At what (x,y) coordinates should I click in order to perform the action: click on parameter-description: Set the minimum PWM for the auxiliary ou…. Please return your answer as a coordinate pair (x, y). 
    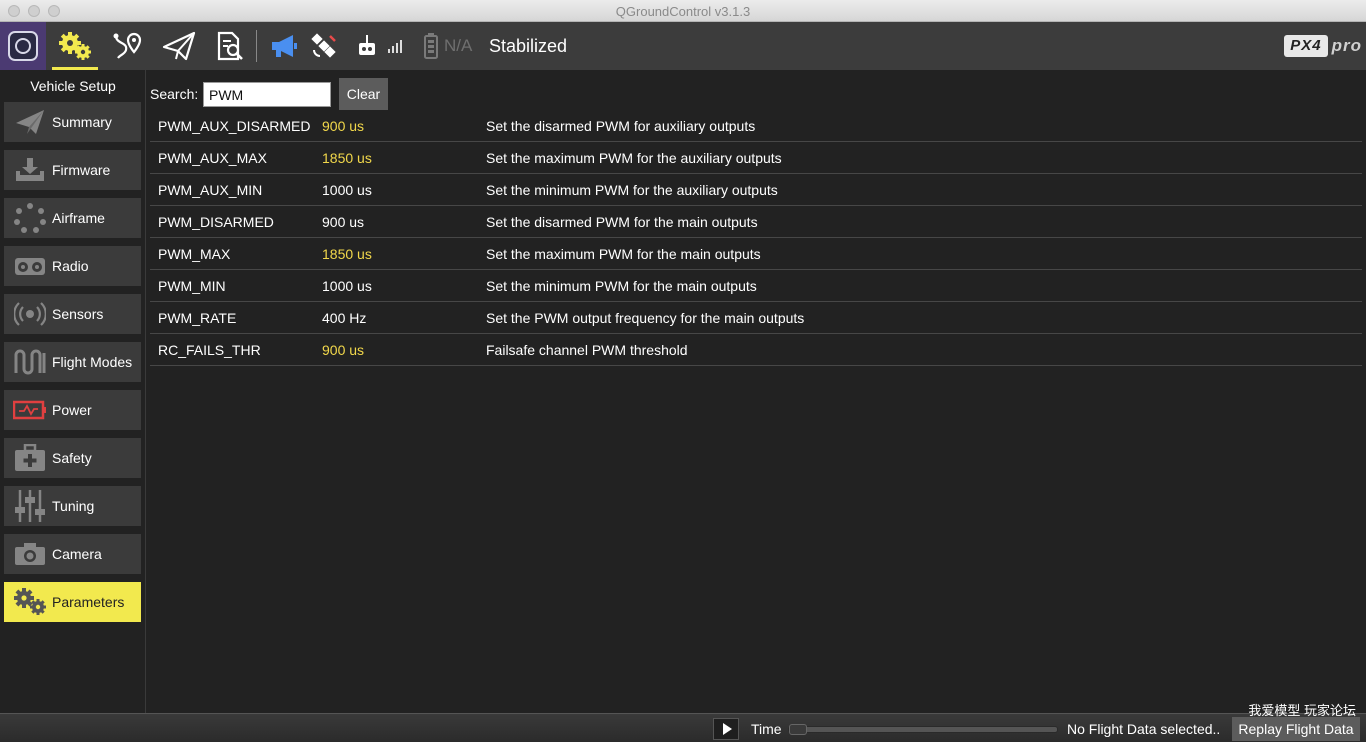
    Looking at the image, I should click on (632, 190).